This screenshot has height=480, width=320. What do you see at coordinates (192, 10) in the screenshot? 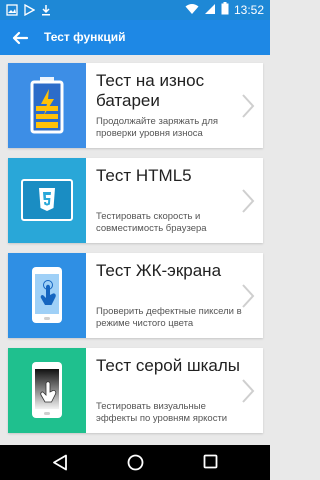
I see `wifi-icon` at bounding box center [192, 10].